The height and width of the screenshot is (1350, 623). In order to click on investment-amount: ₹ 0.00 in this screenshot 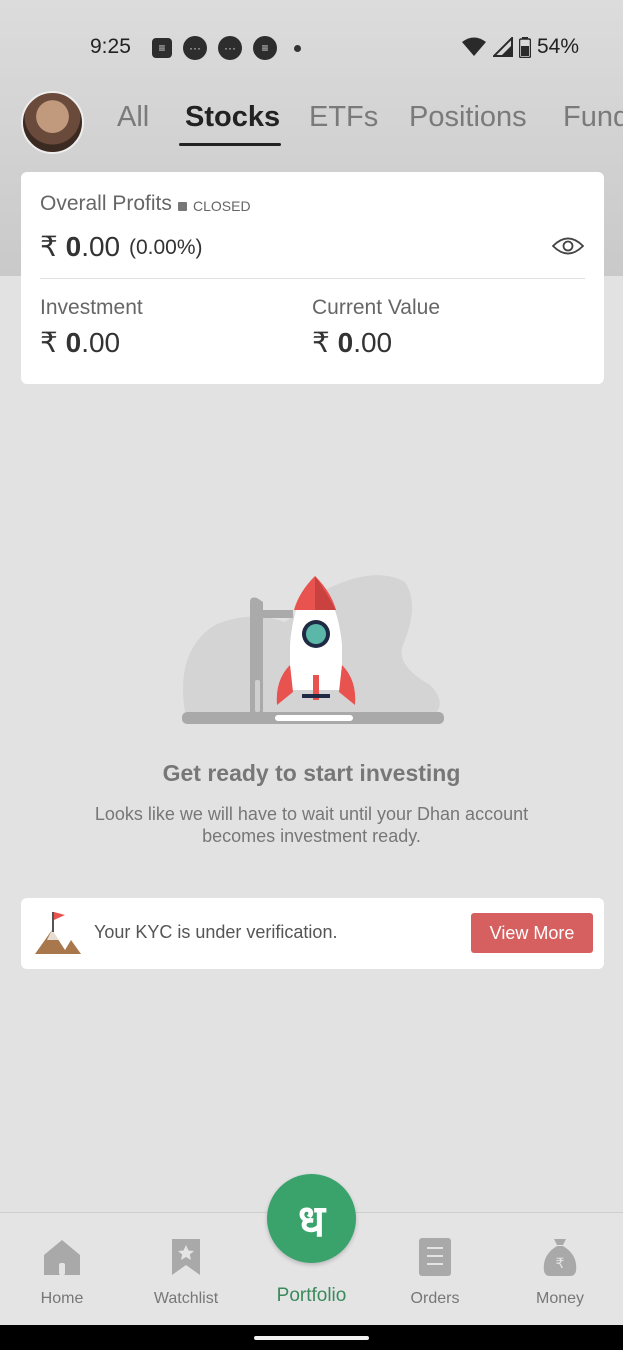, I will do `click(80, 342)`.